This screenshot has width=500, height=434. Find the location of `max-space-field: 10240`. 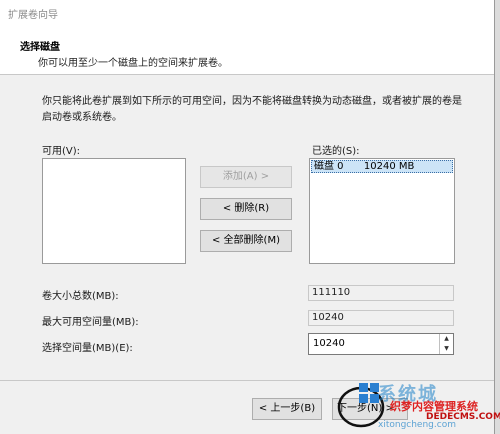

max-space-field: 10240 is located at coordinates (381, 318).